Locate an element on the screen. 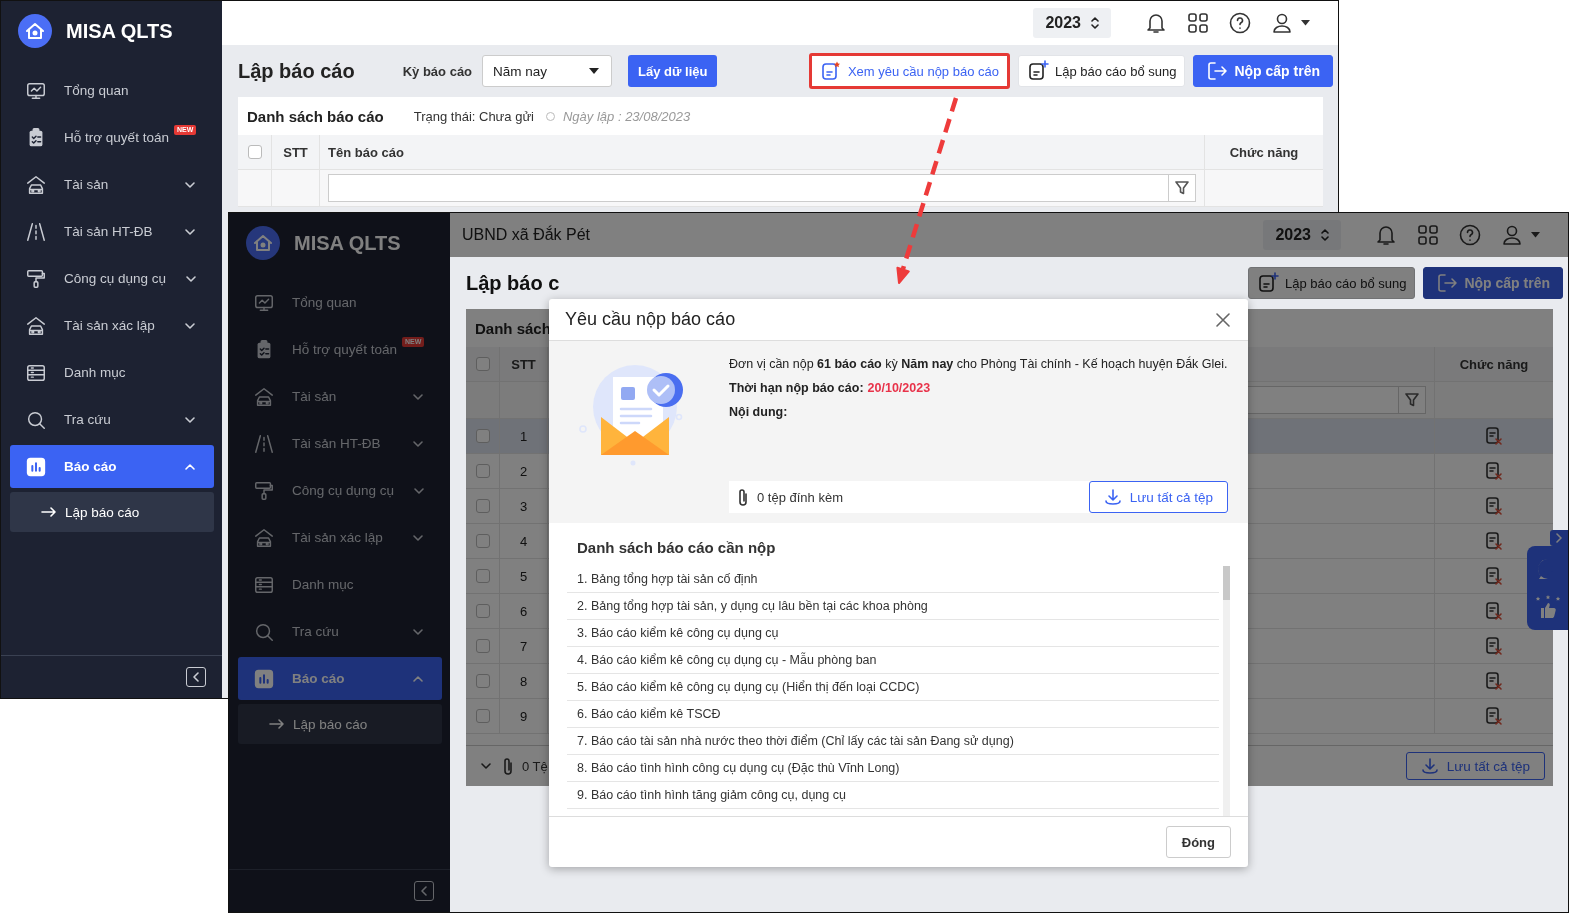 This screenshot has width=1571, height=914. deadline-label: Thời hạn nộp báo cáo: is located at coordinates (796, 388).